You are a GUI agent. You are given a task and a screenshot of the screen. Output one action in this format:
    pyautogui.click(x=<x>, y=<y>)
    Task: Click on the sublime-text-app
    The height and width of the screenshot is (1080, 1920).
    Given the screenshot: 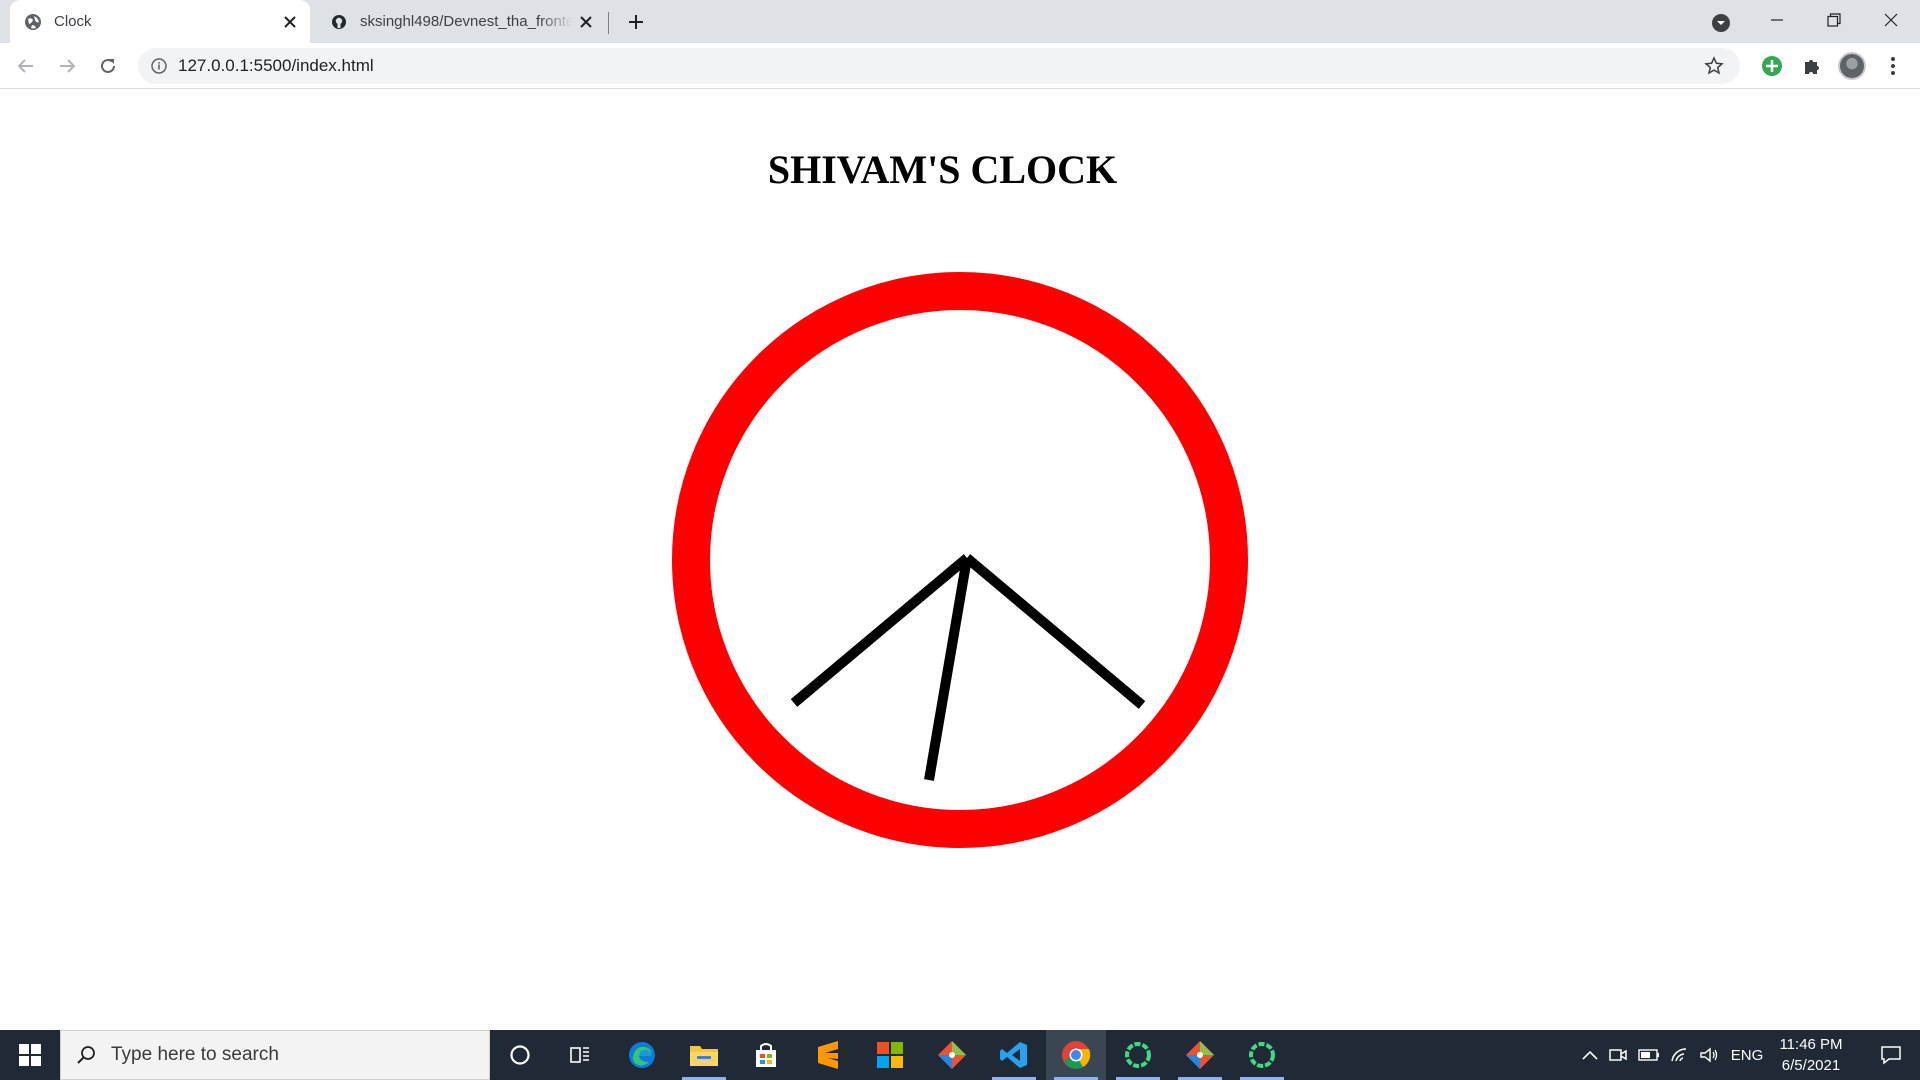 What is the action you would take?
    pyautogui.click(x=828, y=1055)
    